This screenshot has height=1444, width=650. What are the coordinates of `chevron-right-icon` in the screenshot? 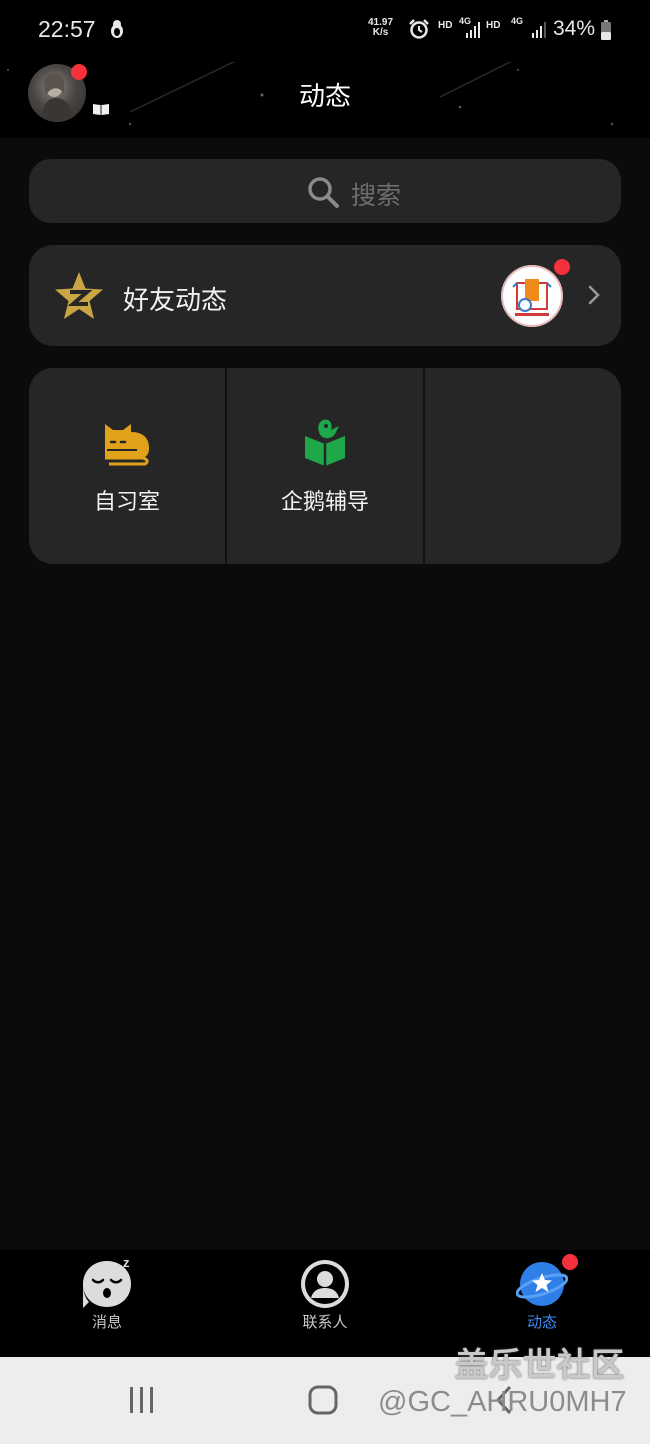 It's located at (594, 295).